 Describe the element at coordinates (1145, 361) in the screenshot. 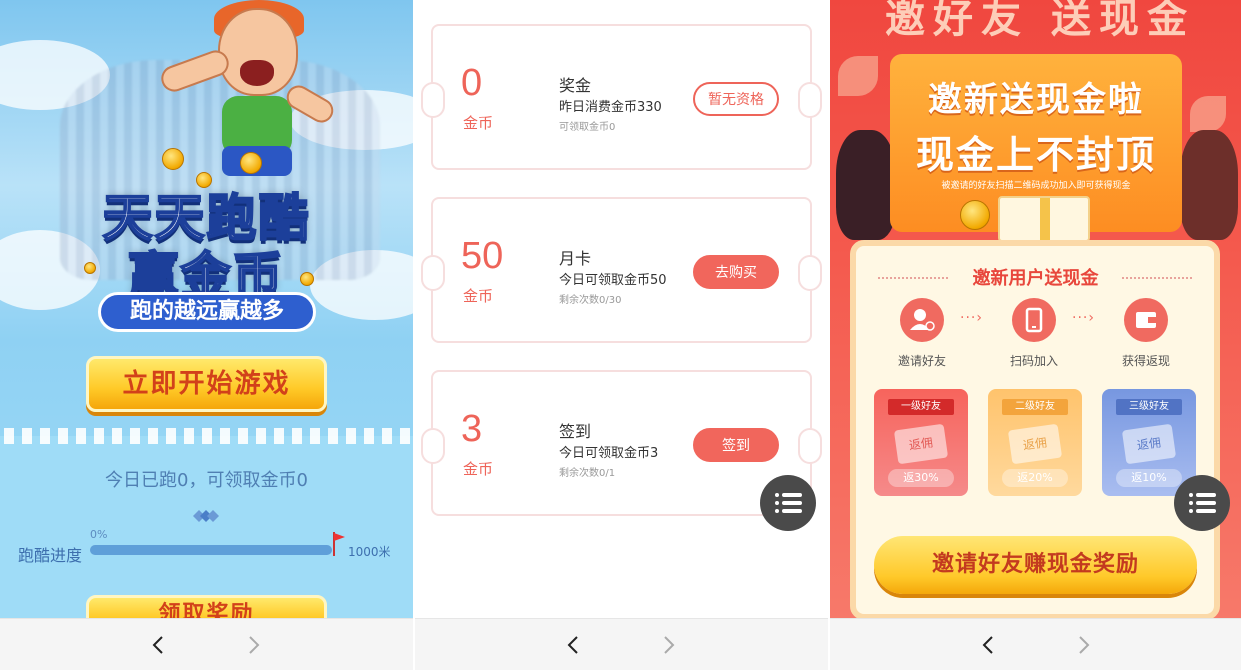

I see `step-label: 获得返现` at that location.